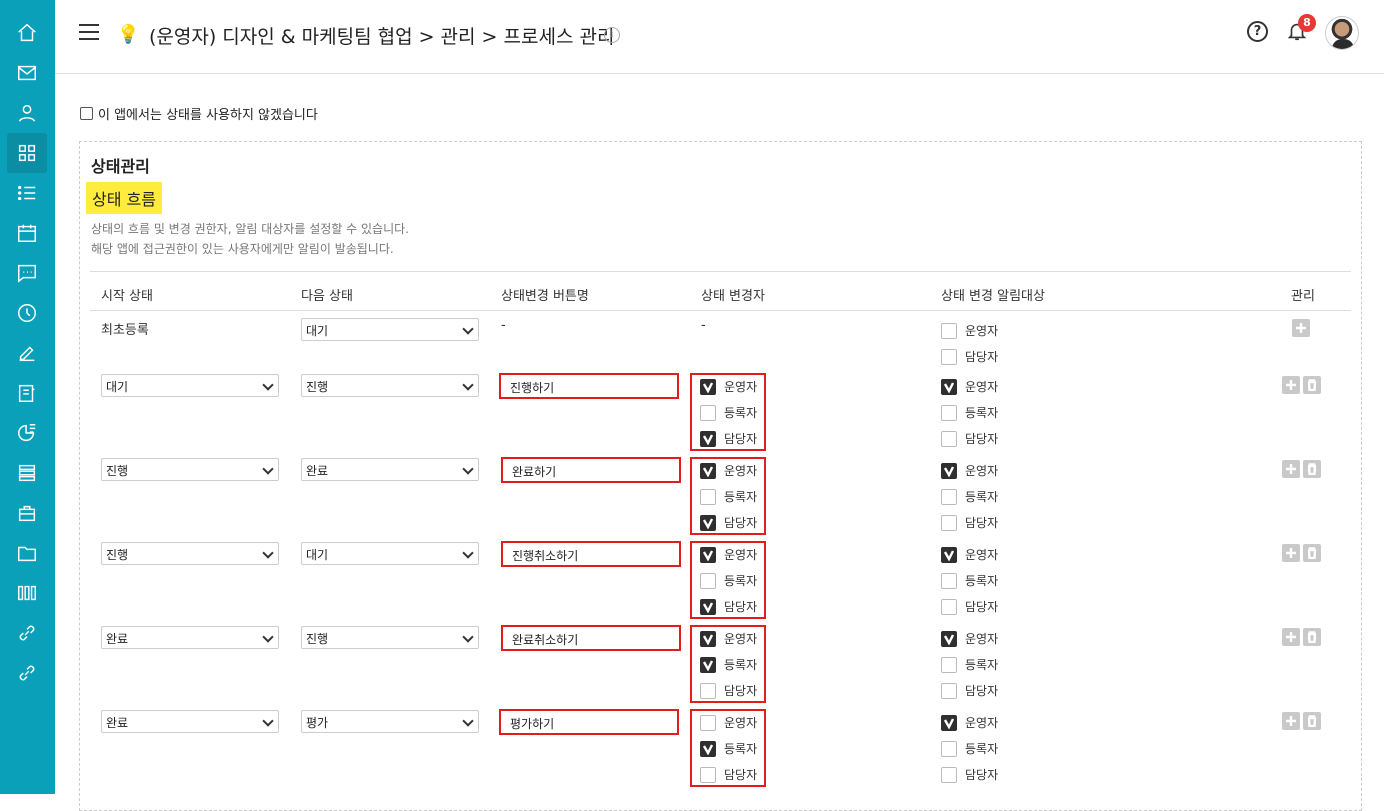 The height and width of the screenshot is (811, 1384). Describe the element at coordinates (27, 313) in the screenshot. I see `sidebar-item-clock` at that location.